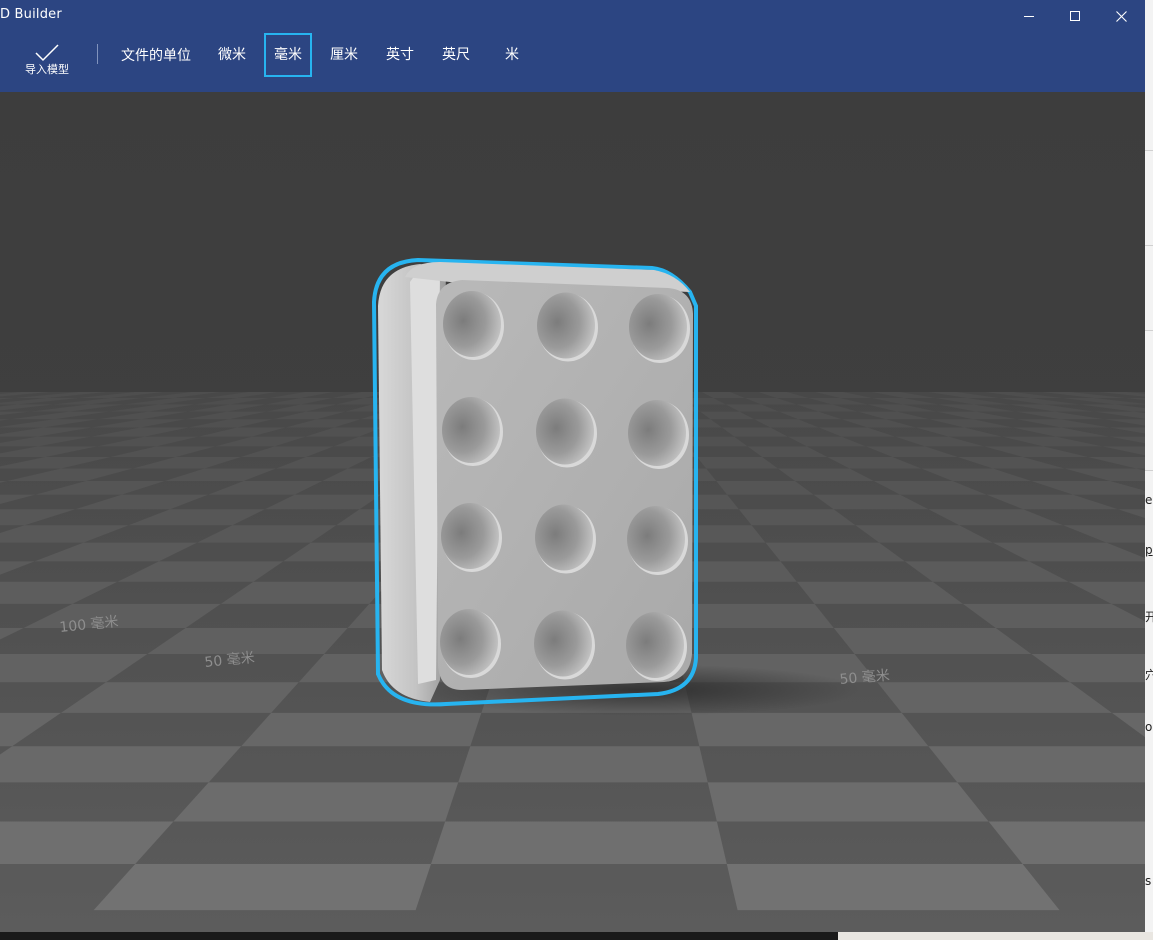  What do you see at coordinates (344, 55) in the screenshot?
I see `unit-option-centimeter: 厘米` at bounding box center [344, 55].